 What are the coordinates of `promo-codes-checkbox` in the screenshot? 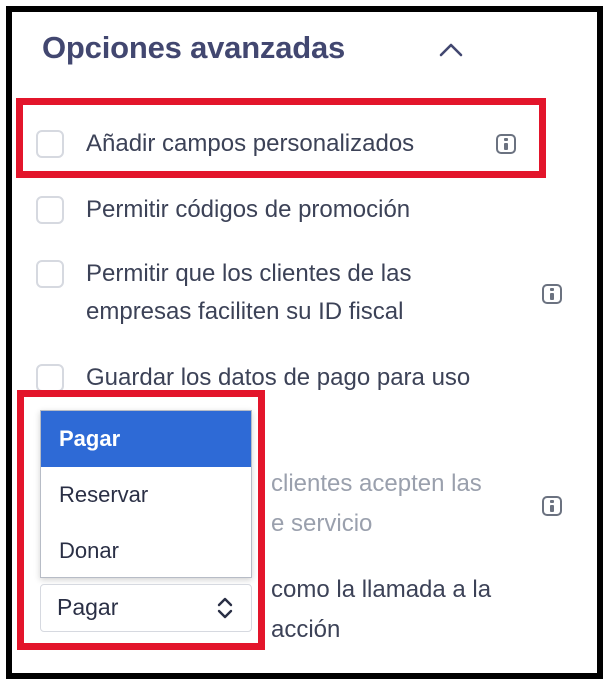 It's located at (50, 210).